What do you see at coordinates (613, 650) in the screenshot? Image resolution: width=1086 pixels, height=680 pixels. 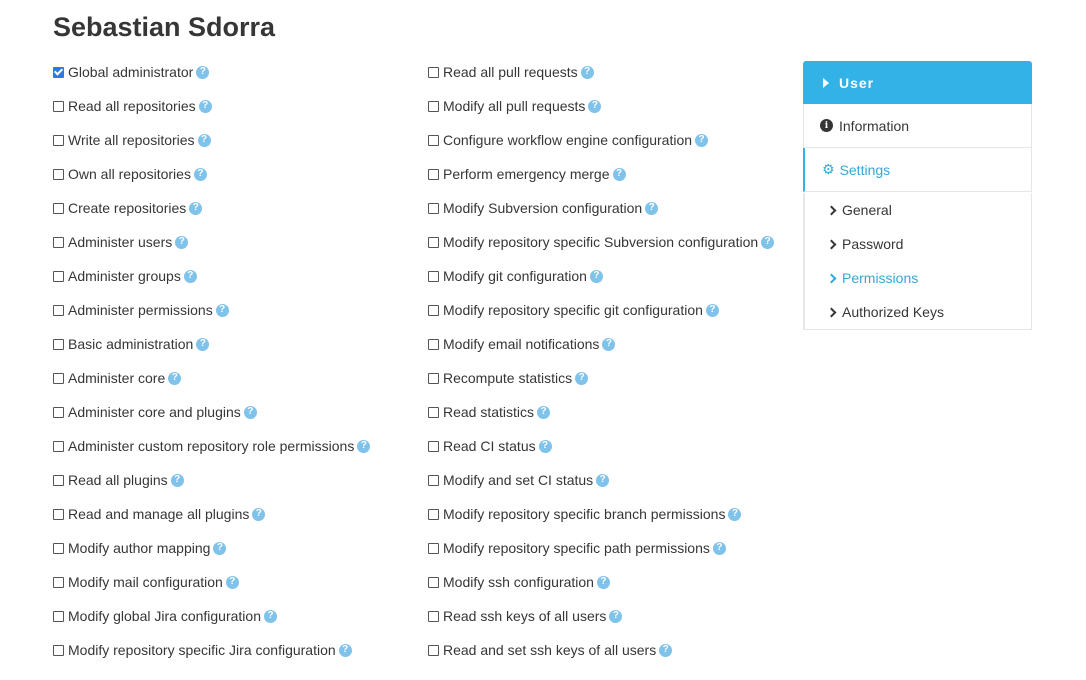 I see `permission-row: Read and set ssh keys of all users?` at bounding box center [613, 650].